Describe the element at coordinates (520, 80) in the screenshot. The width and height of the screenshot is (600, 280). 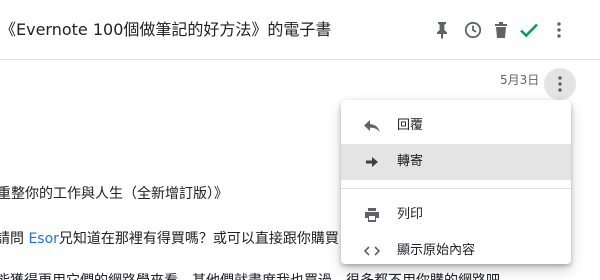
I see `message-date: 5月3日` at that location.